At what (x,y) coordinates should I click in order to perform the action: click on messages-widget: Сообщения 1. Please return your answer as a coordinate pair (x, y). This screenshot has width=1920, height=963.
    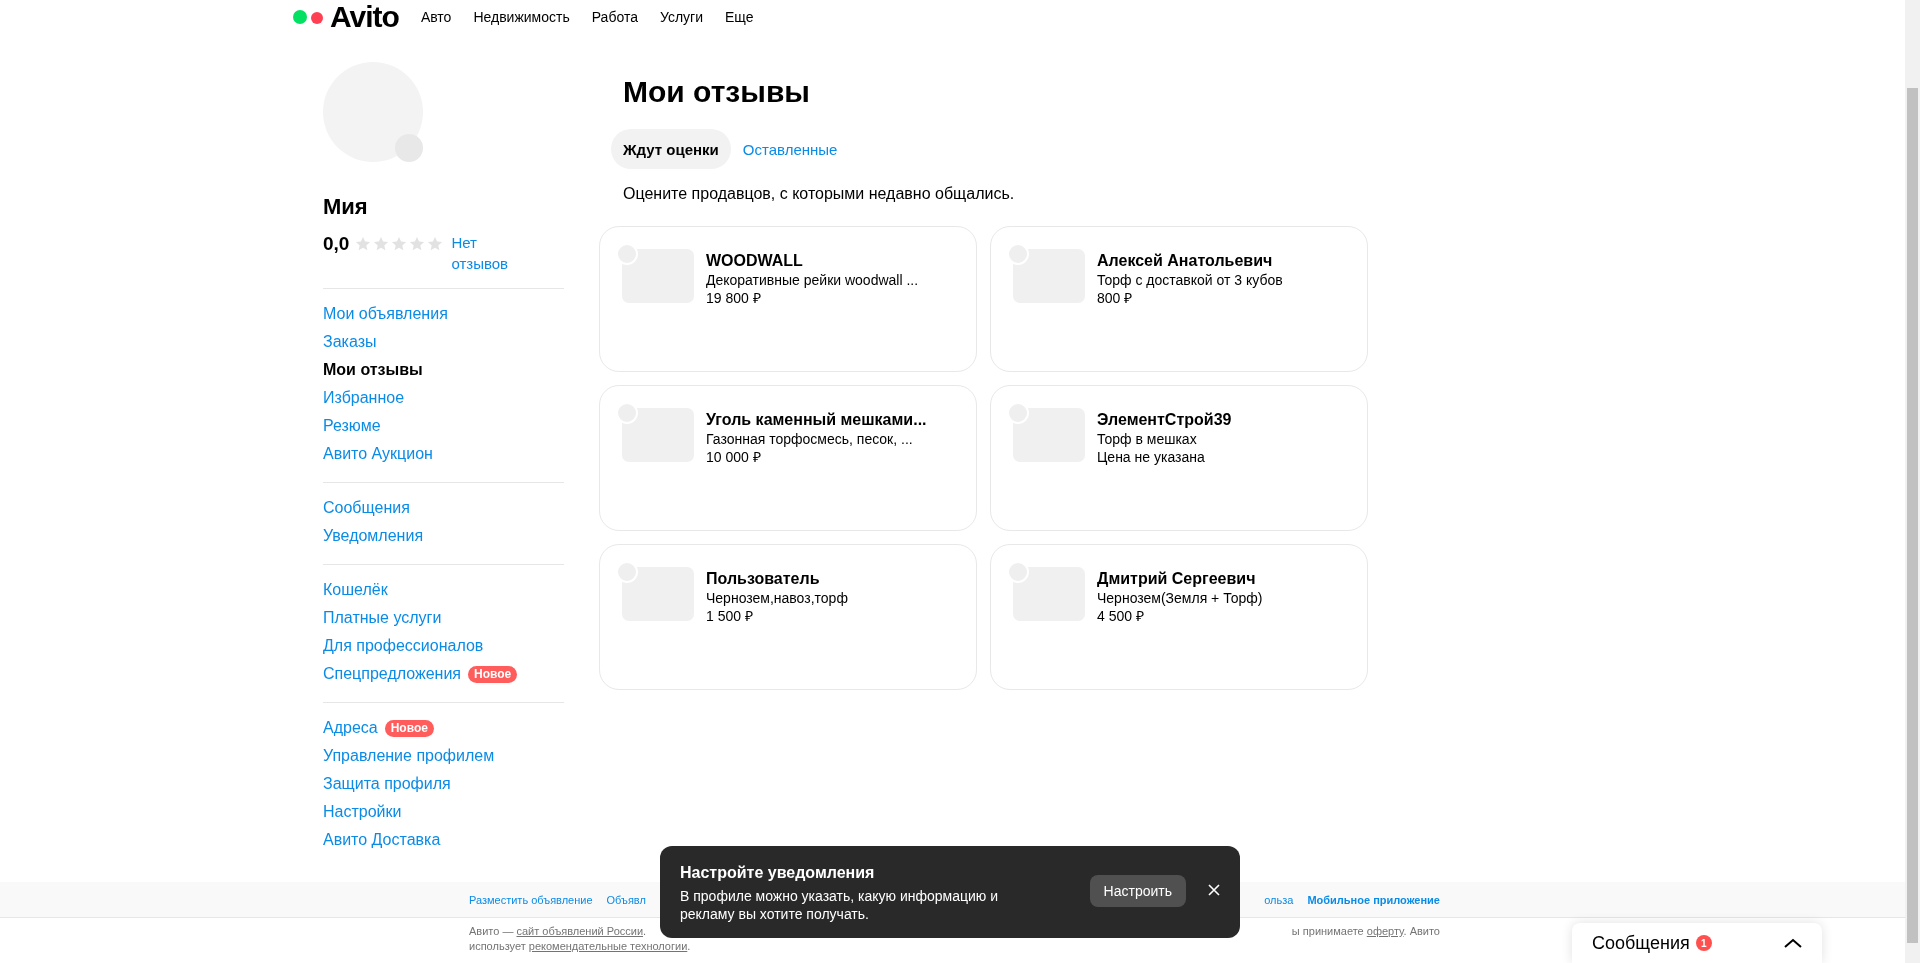
    Looking at the image, I should click on (1697, 943).